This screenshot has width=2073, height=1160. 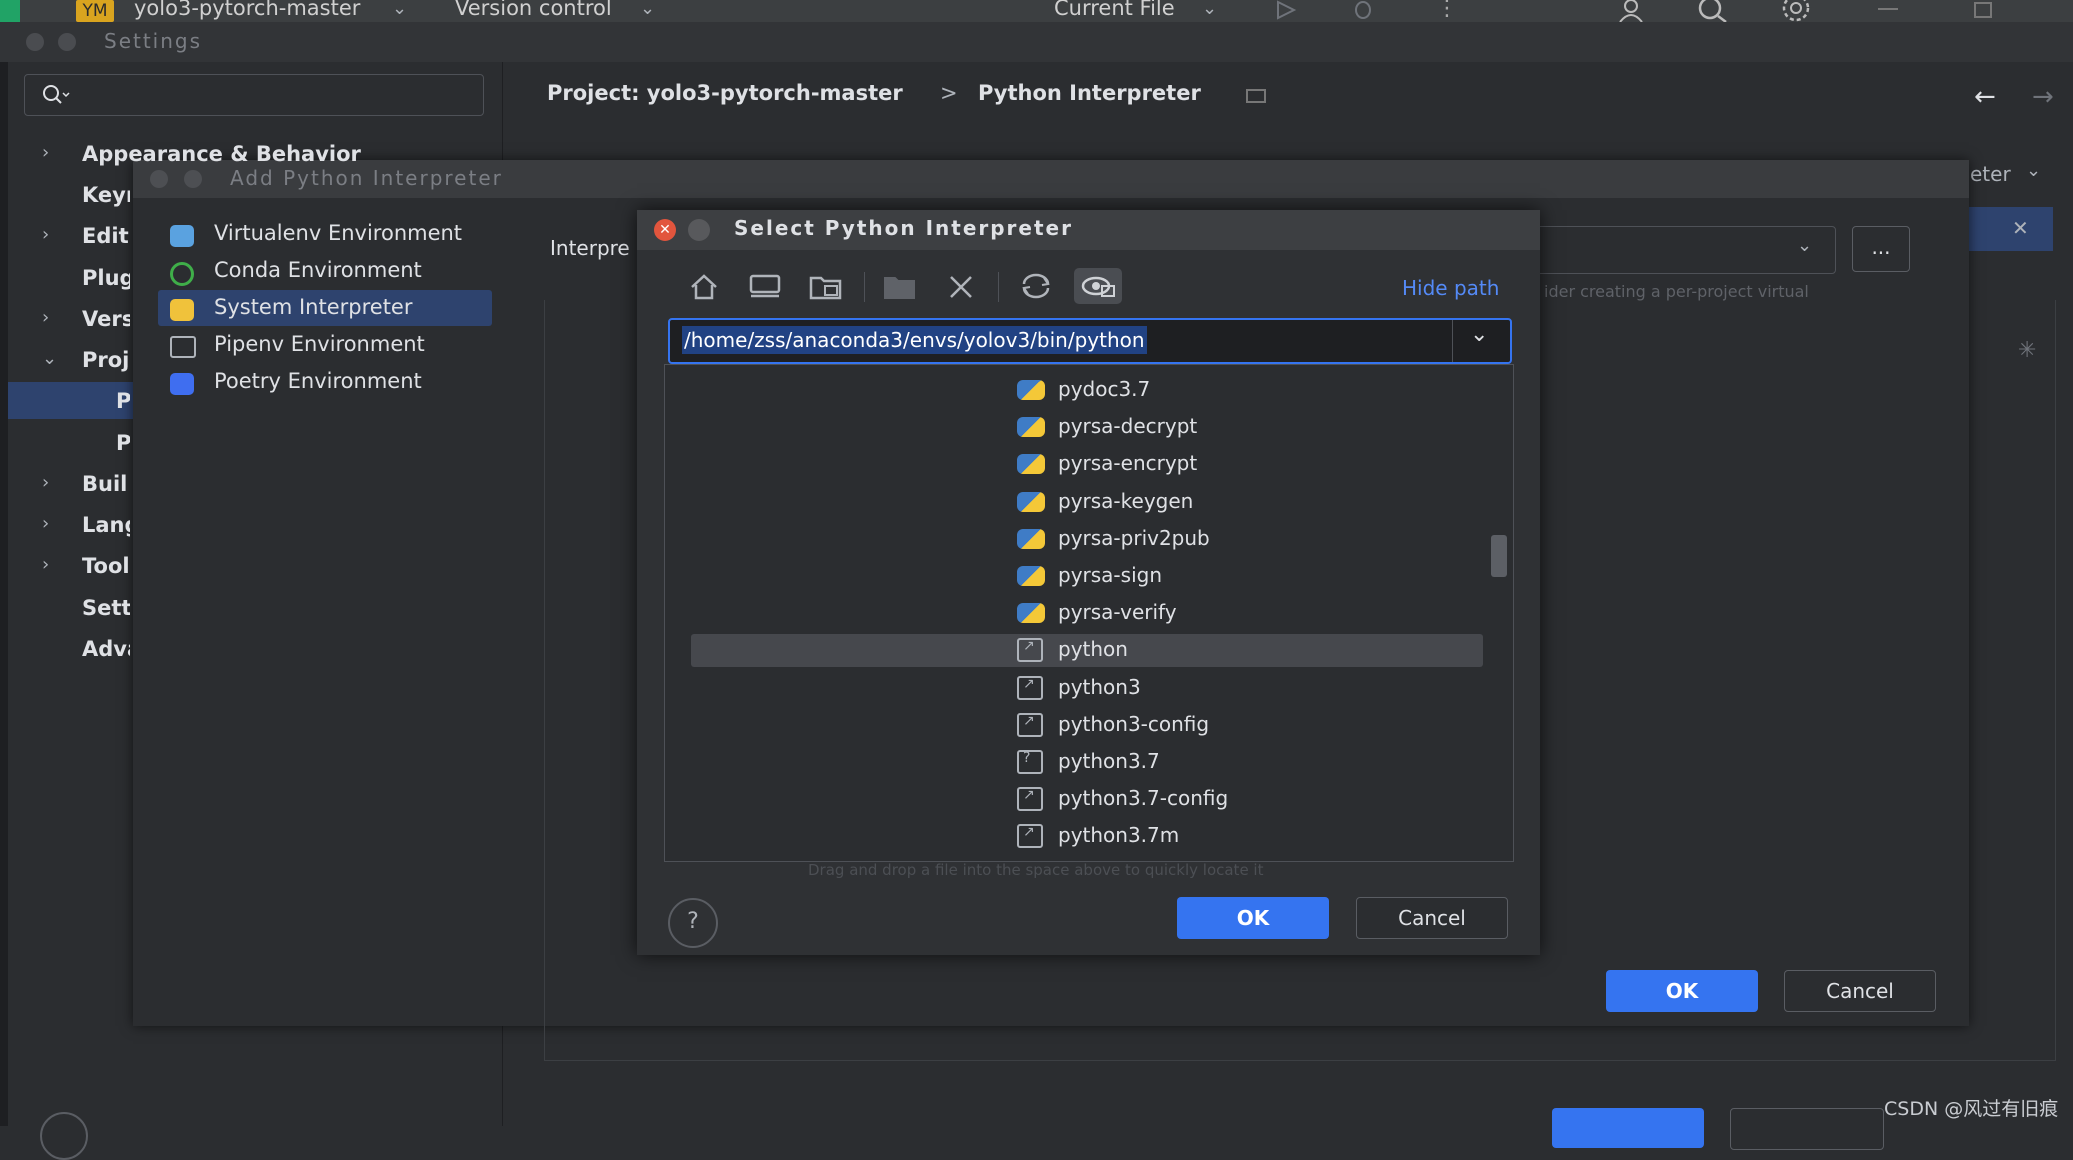 What do you see at coordinates (1447, 10) in the screenshot?
I see `more-icon: ⋮` at bounding box center [1447, 10].